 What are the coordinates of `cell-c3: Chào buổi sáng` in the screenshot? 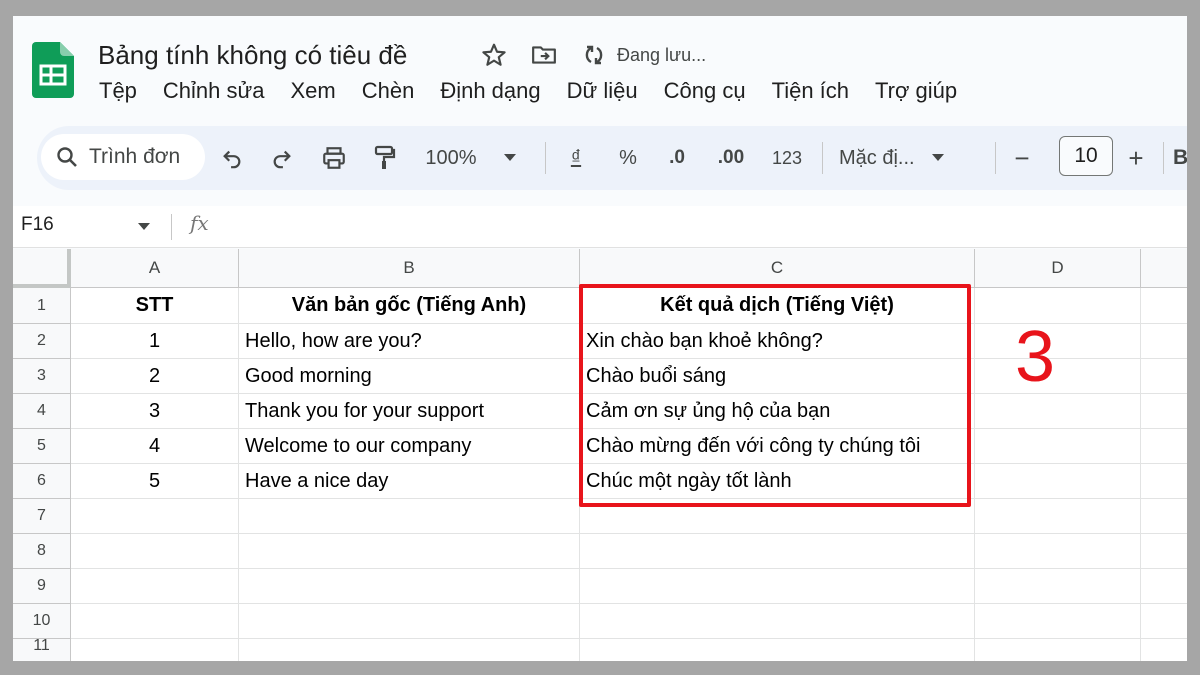 It's located at (777, 376).